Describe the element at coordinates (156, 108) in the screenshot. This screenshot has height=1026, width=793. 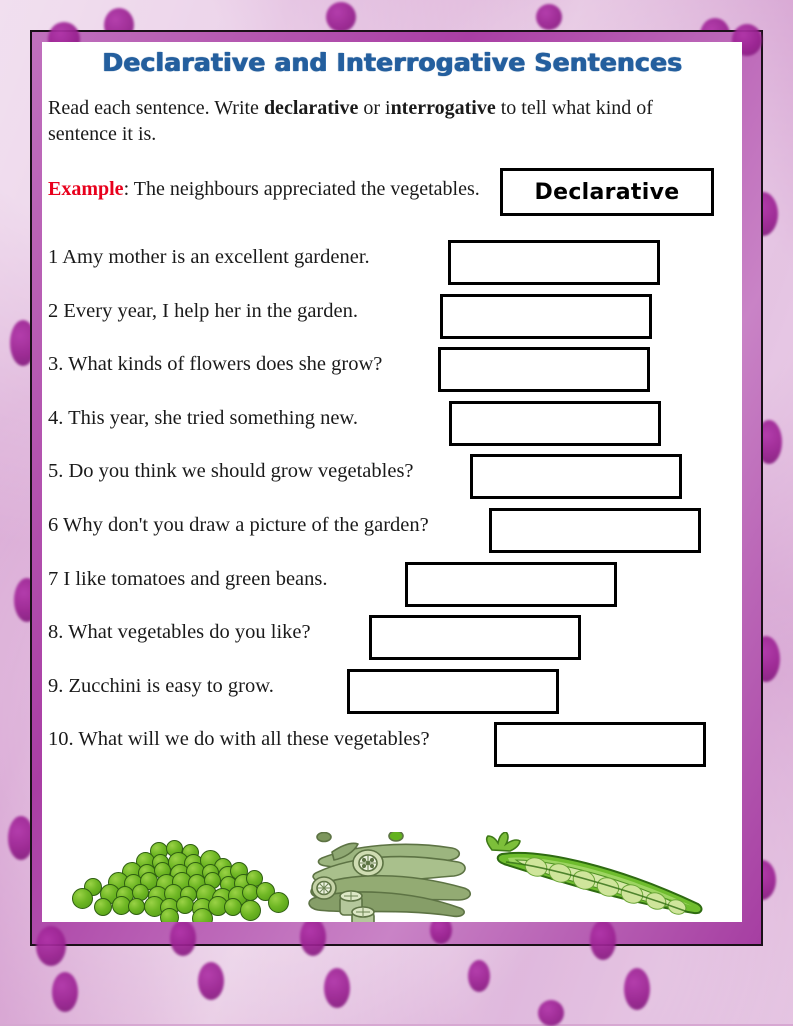
I see `instructions-part1: Read each sentence. Write` at that location.